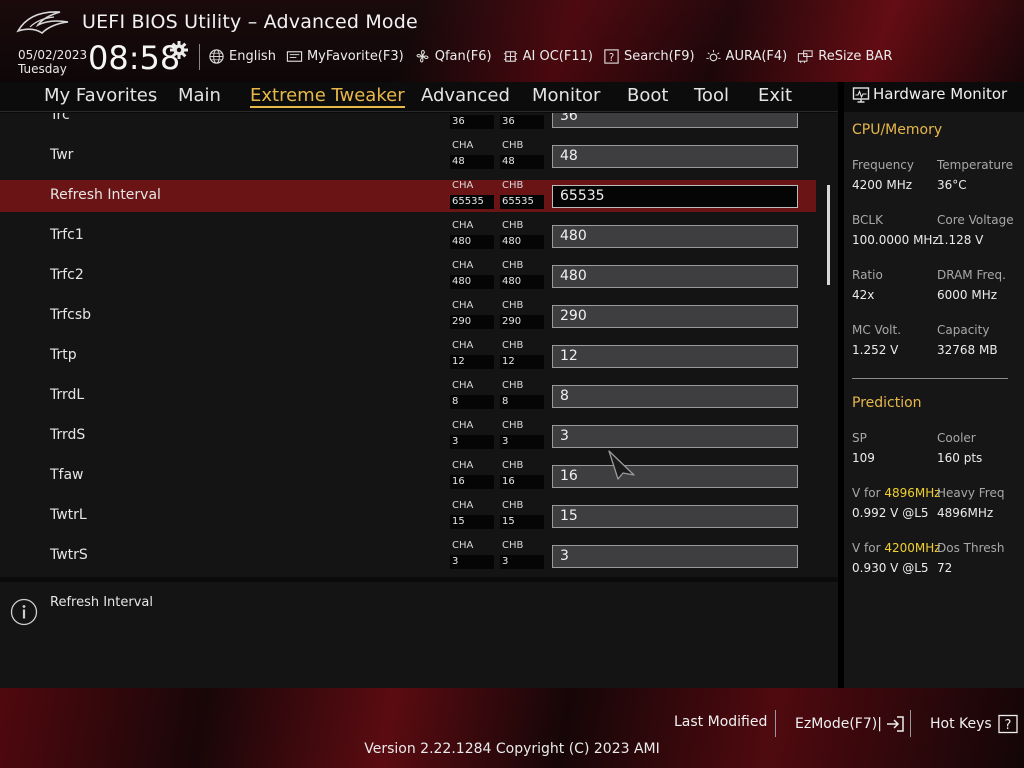 The image size is (1024, 768). I want to click on cha-value: 3, so click(472, 562).